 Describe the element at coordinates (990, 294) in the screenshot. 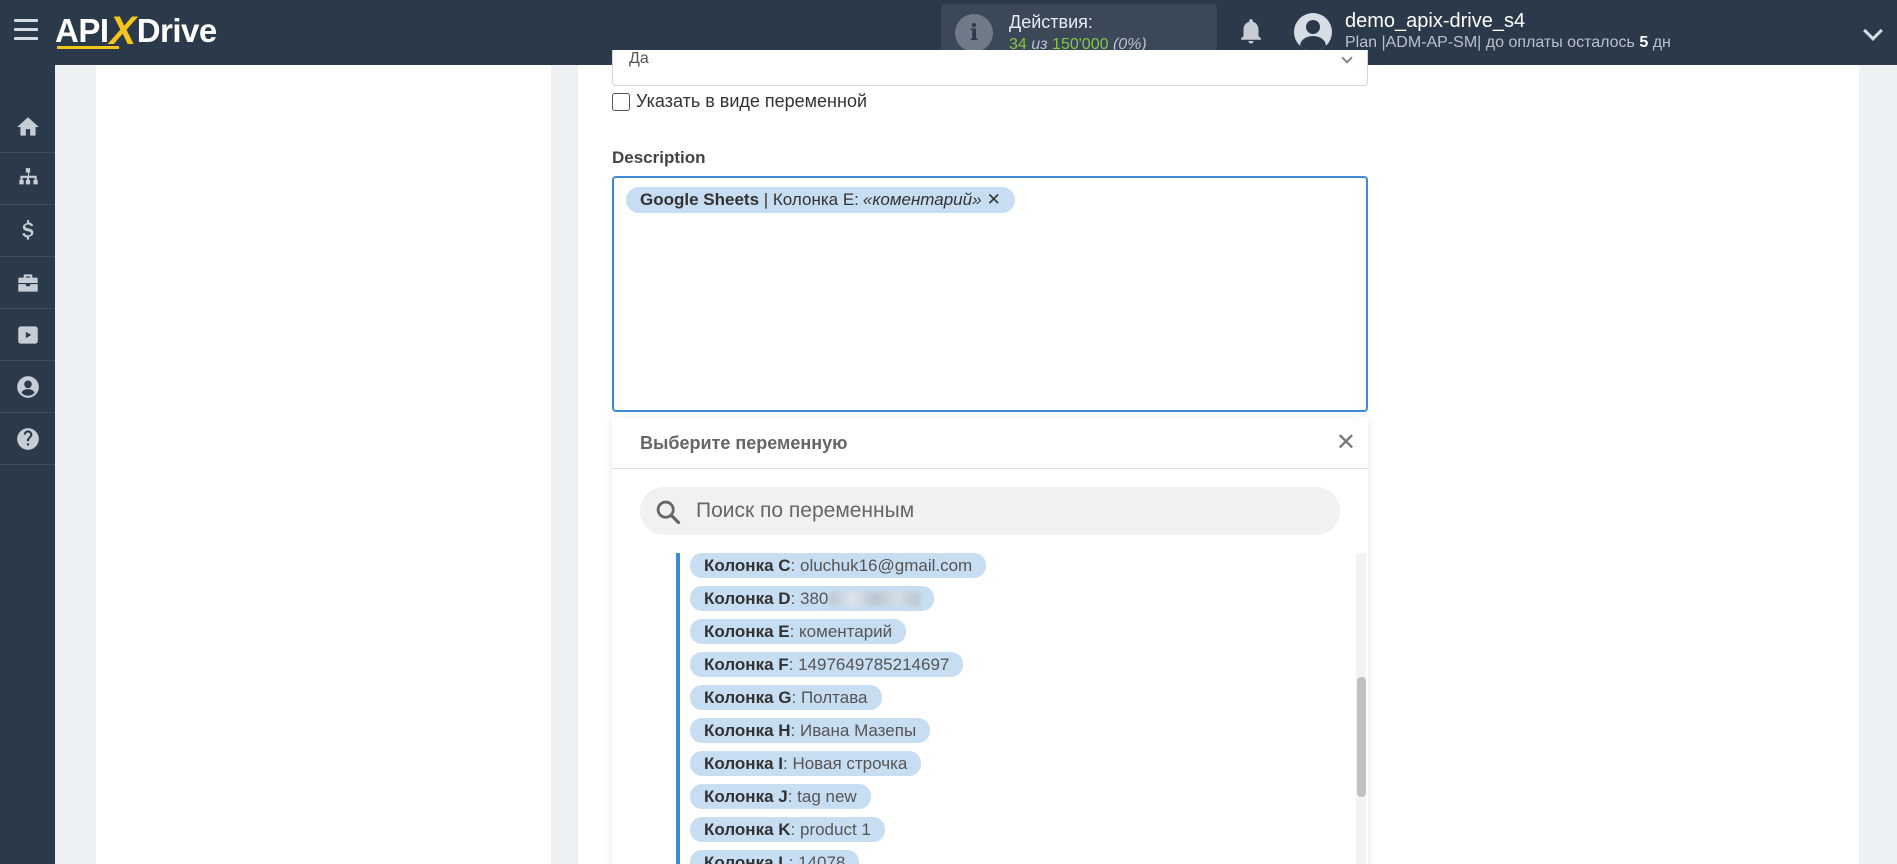

I see `description-field: Google Sheets | Колонка E: «коментарий» ✕` at that location.